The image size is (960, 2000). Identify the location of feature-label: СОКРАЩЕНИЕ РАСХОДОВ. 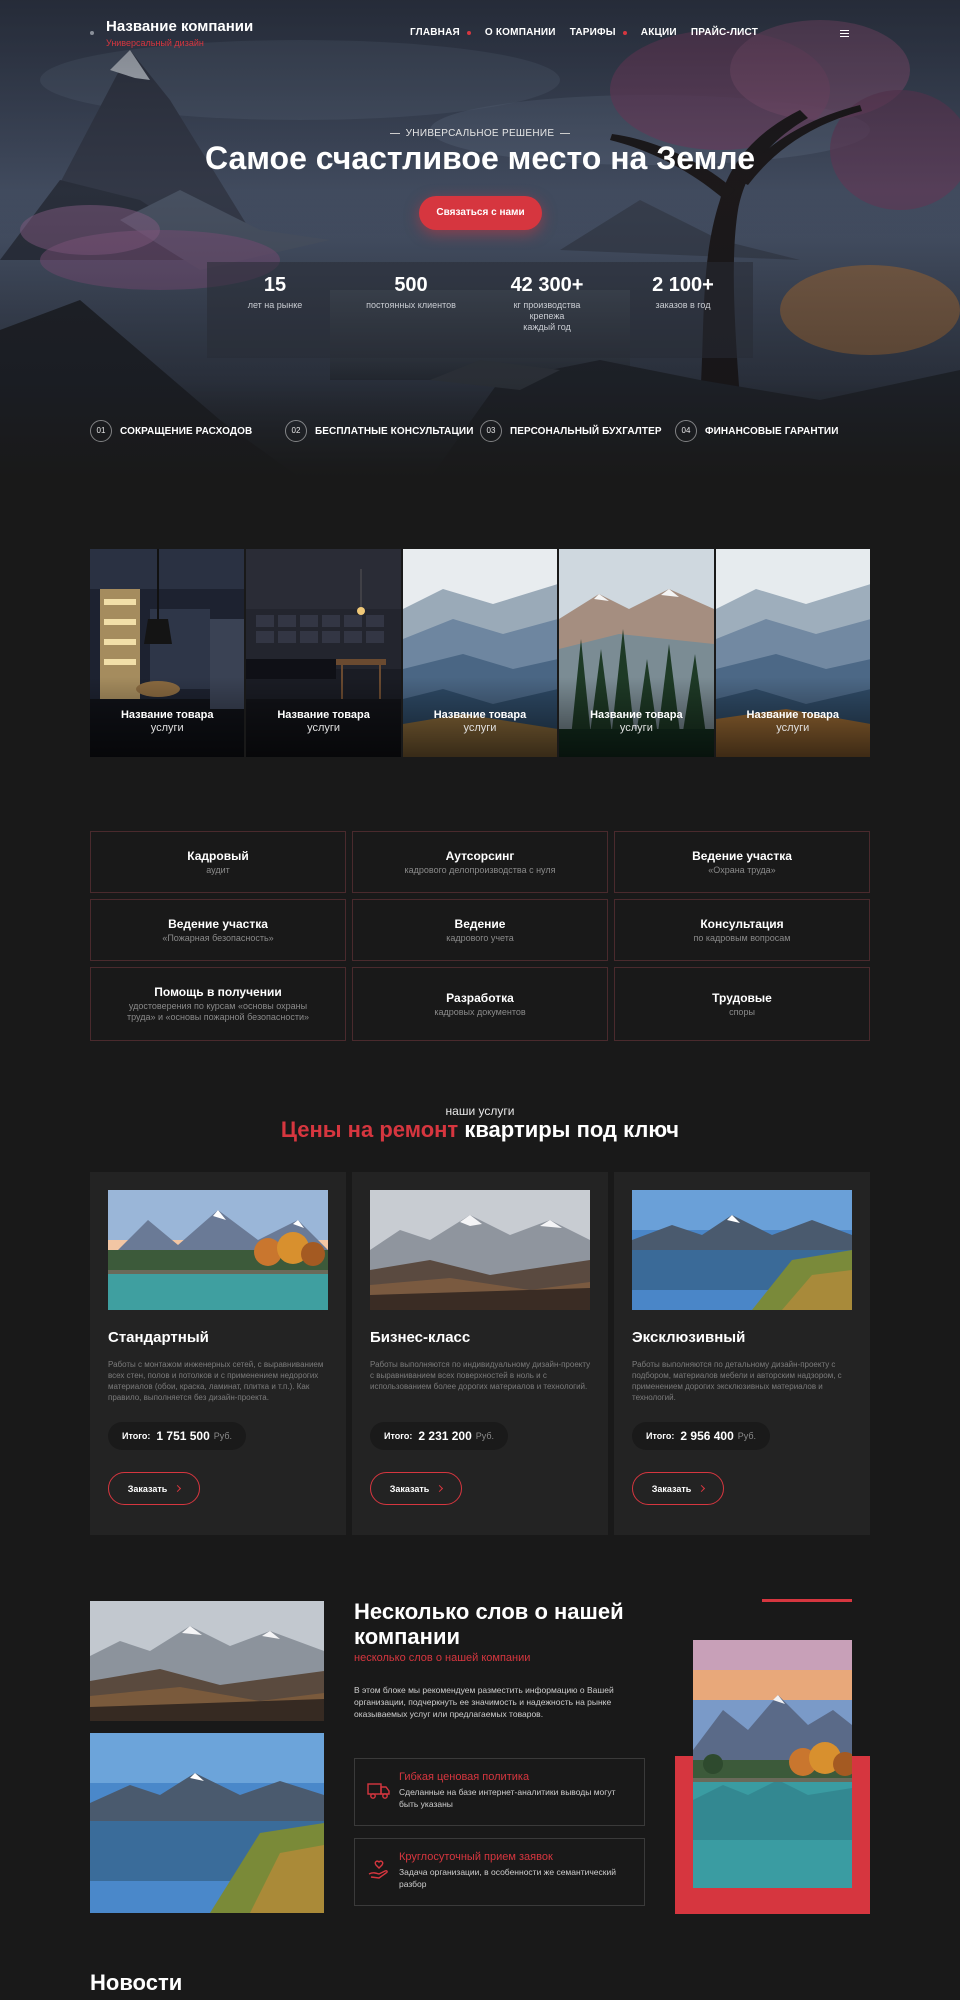
(186, 431).